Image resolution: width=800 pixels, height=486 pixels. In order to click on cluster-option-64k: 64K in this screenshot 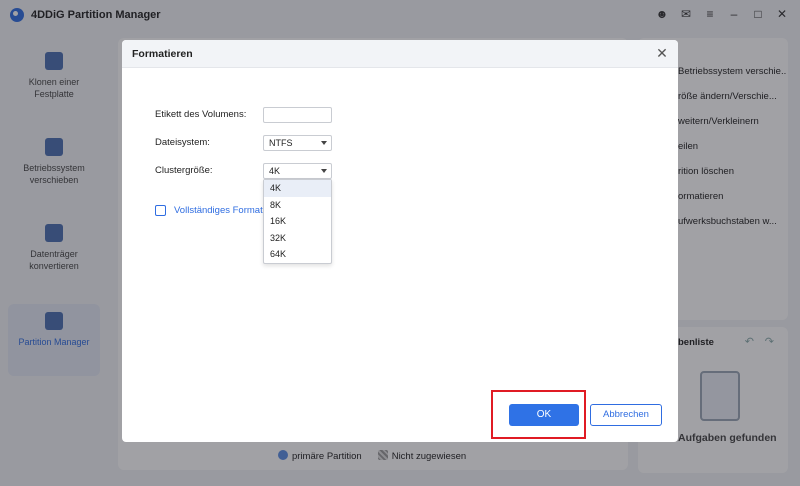, I will do `click(297, 254)`.